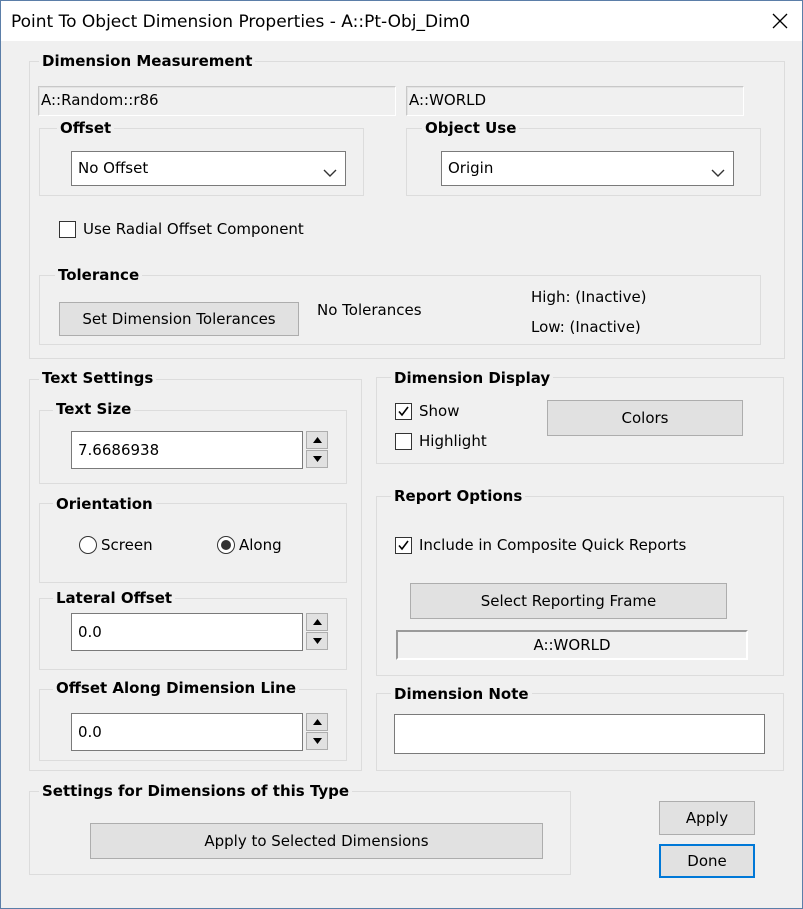 Image resolution: width=803 pixels, height=909 pixels. What do you see at coordinates (113, 168) in the screenshot?
I see `offset-select-value: No Offset` at bounding box center [113, 168].